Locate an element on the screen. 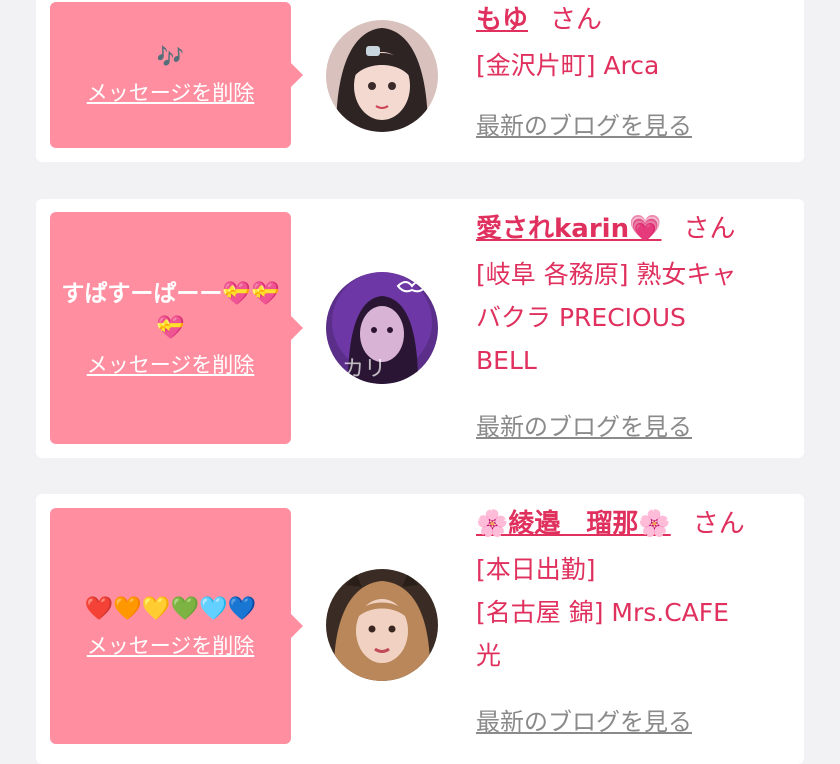  shop-line: バクラ PRECIOUS is located at coordinates (581, 317).